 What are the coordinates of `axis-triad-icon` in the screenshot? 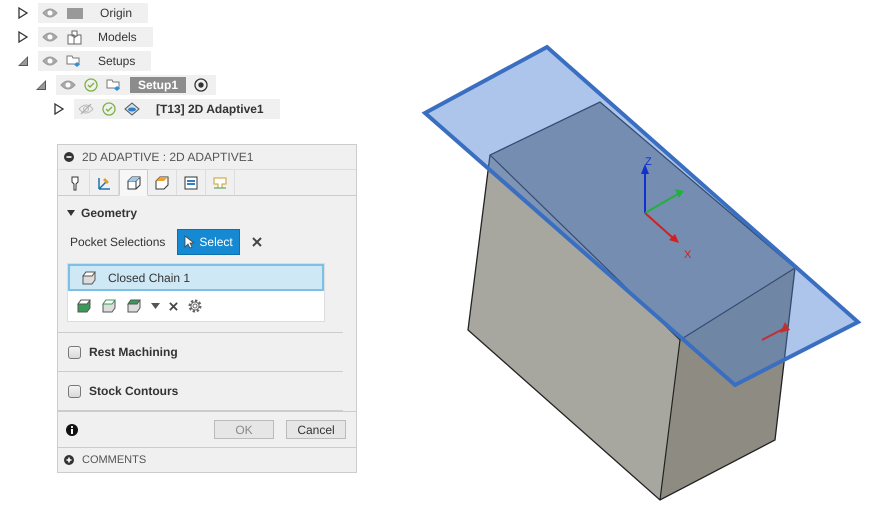 It's located at (662, 203).